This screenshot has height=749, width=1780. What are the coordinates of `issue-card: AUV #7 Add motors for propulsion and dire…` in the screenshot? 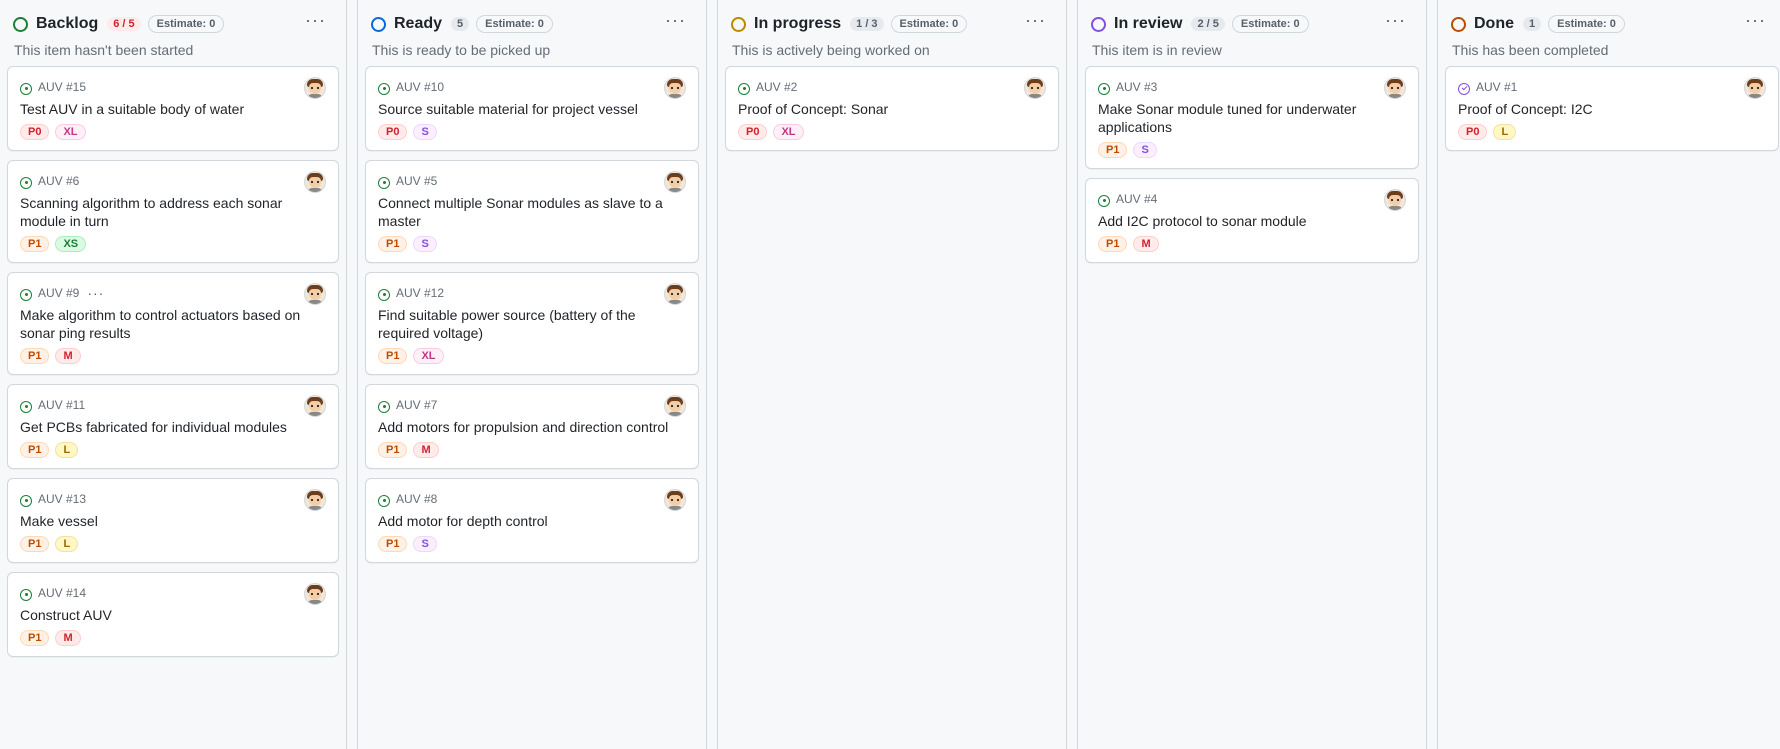 It's located at (532, 426).